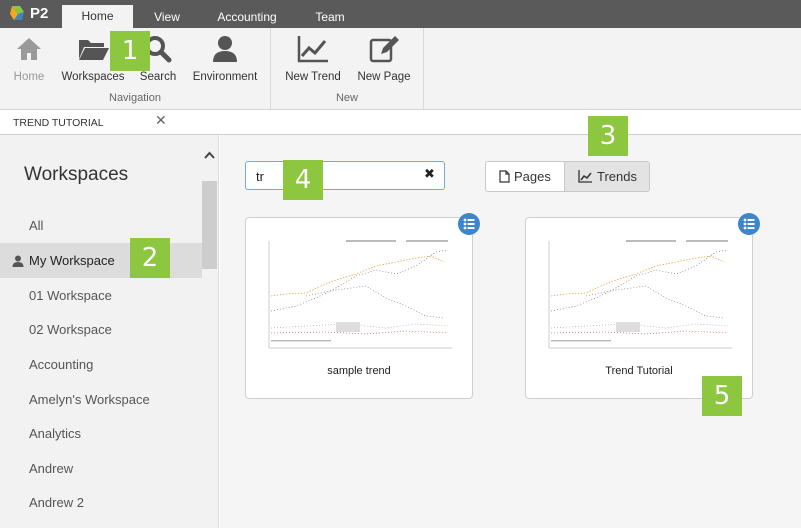 Image resolution: width=801 pixels, height=528 pixels. I want to click on sidebar-item-02-workspace: 02 Workspace, so click(101, 329).